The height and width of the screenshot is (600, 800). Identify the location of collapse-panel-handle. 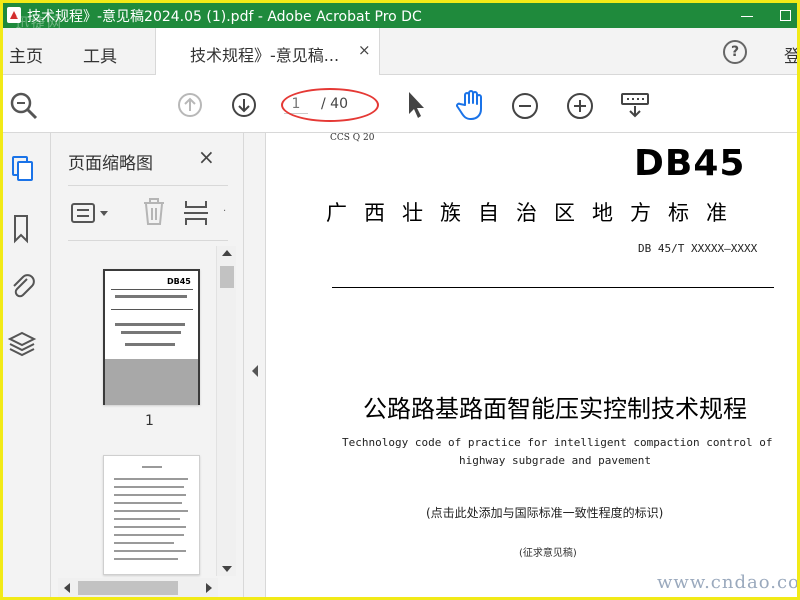
(255, 365).